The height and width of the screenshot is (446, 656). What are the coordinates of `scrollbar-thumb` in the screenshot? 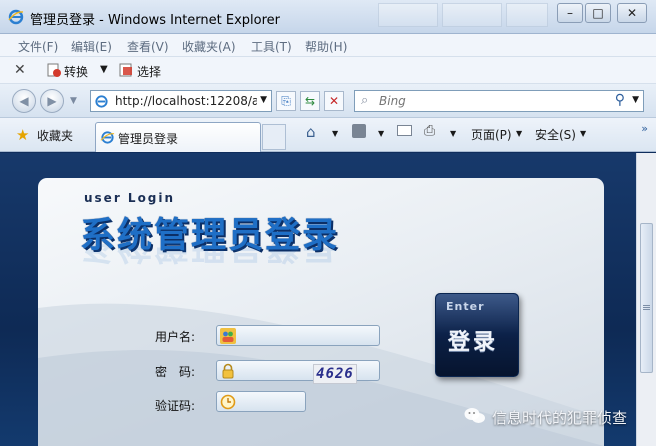 It's located at (646, 298).